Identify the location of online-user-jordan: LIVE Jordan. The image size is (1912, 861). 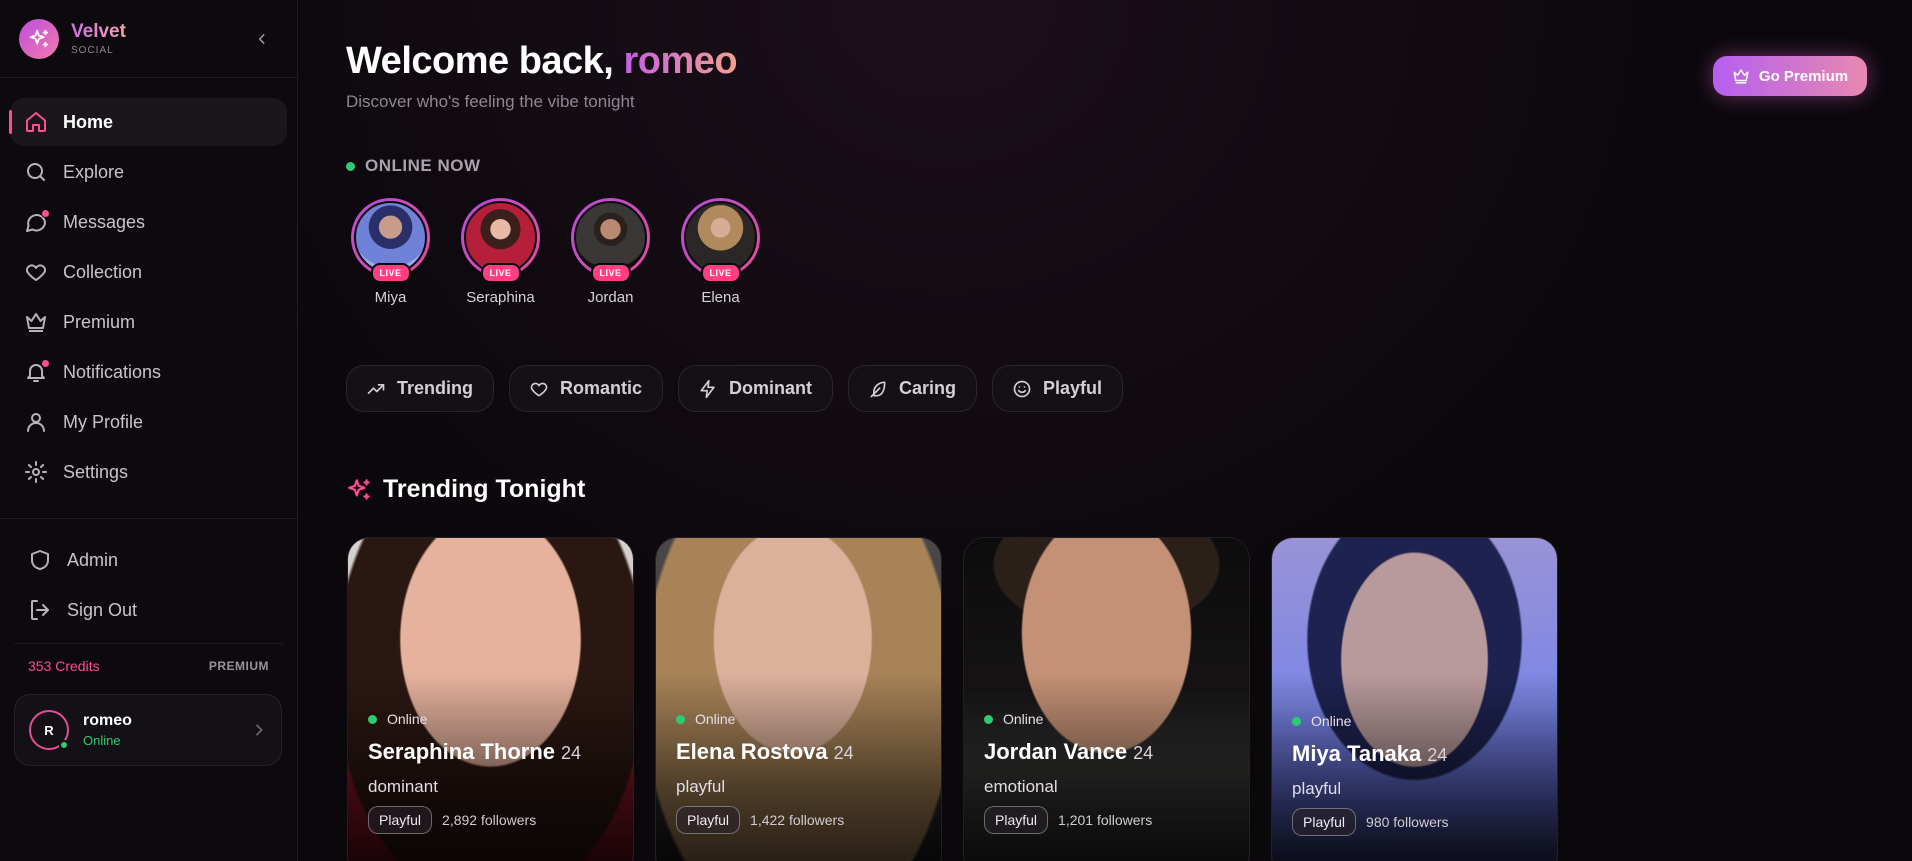
(610, 252).